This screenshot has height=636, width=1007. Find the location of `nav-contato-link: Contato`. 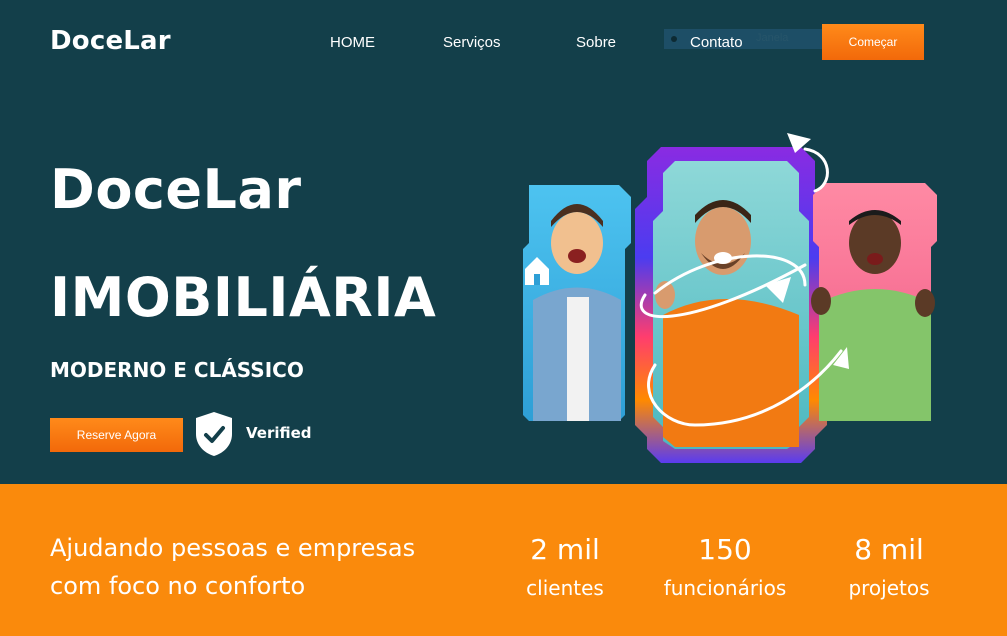

nav-contato-link: Contato is located at coordinates (716, 42).